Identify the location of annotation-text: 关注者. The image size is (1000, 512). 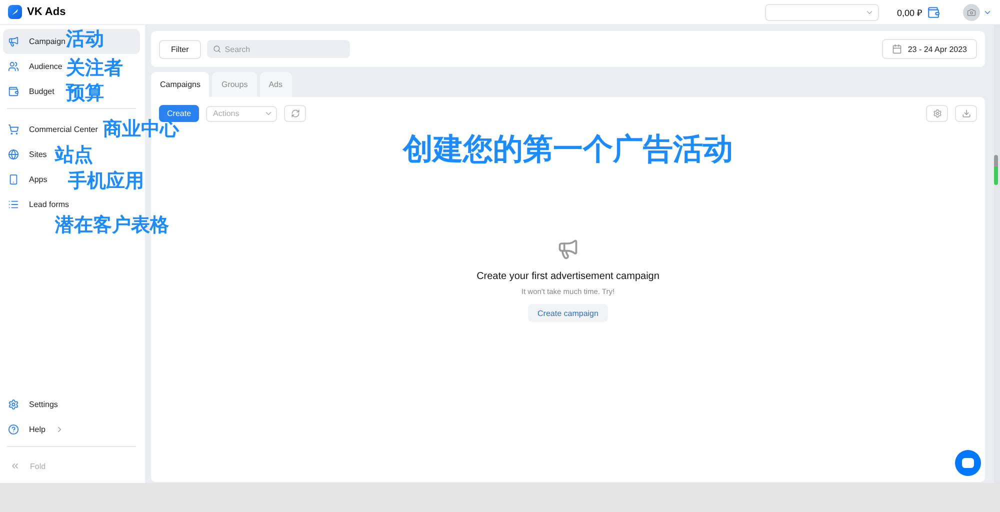
(94, 68).